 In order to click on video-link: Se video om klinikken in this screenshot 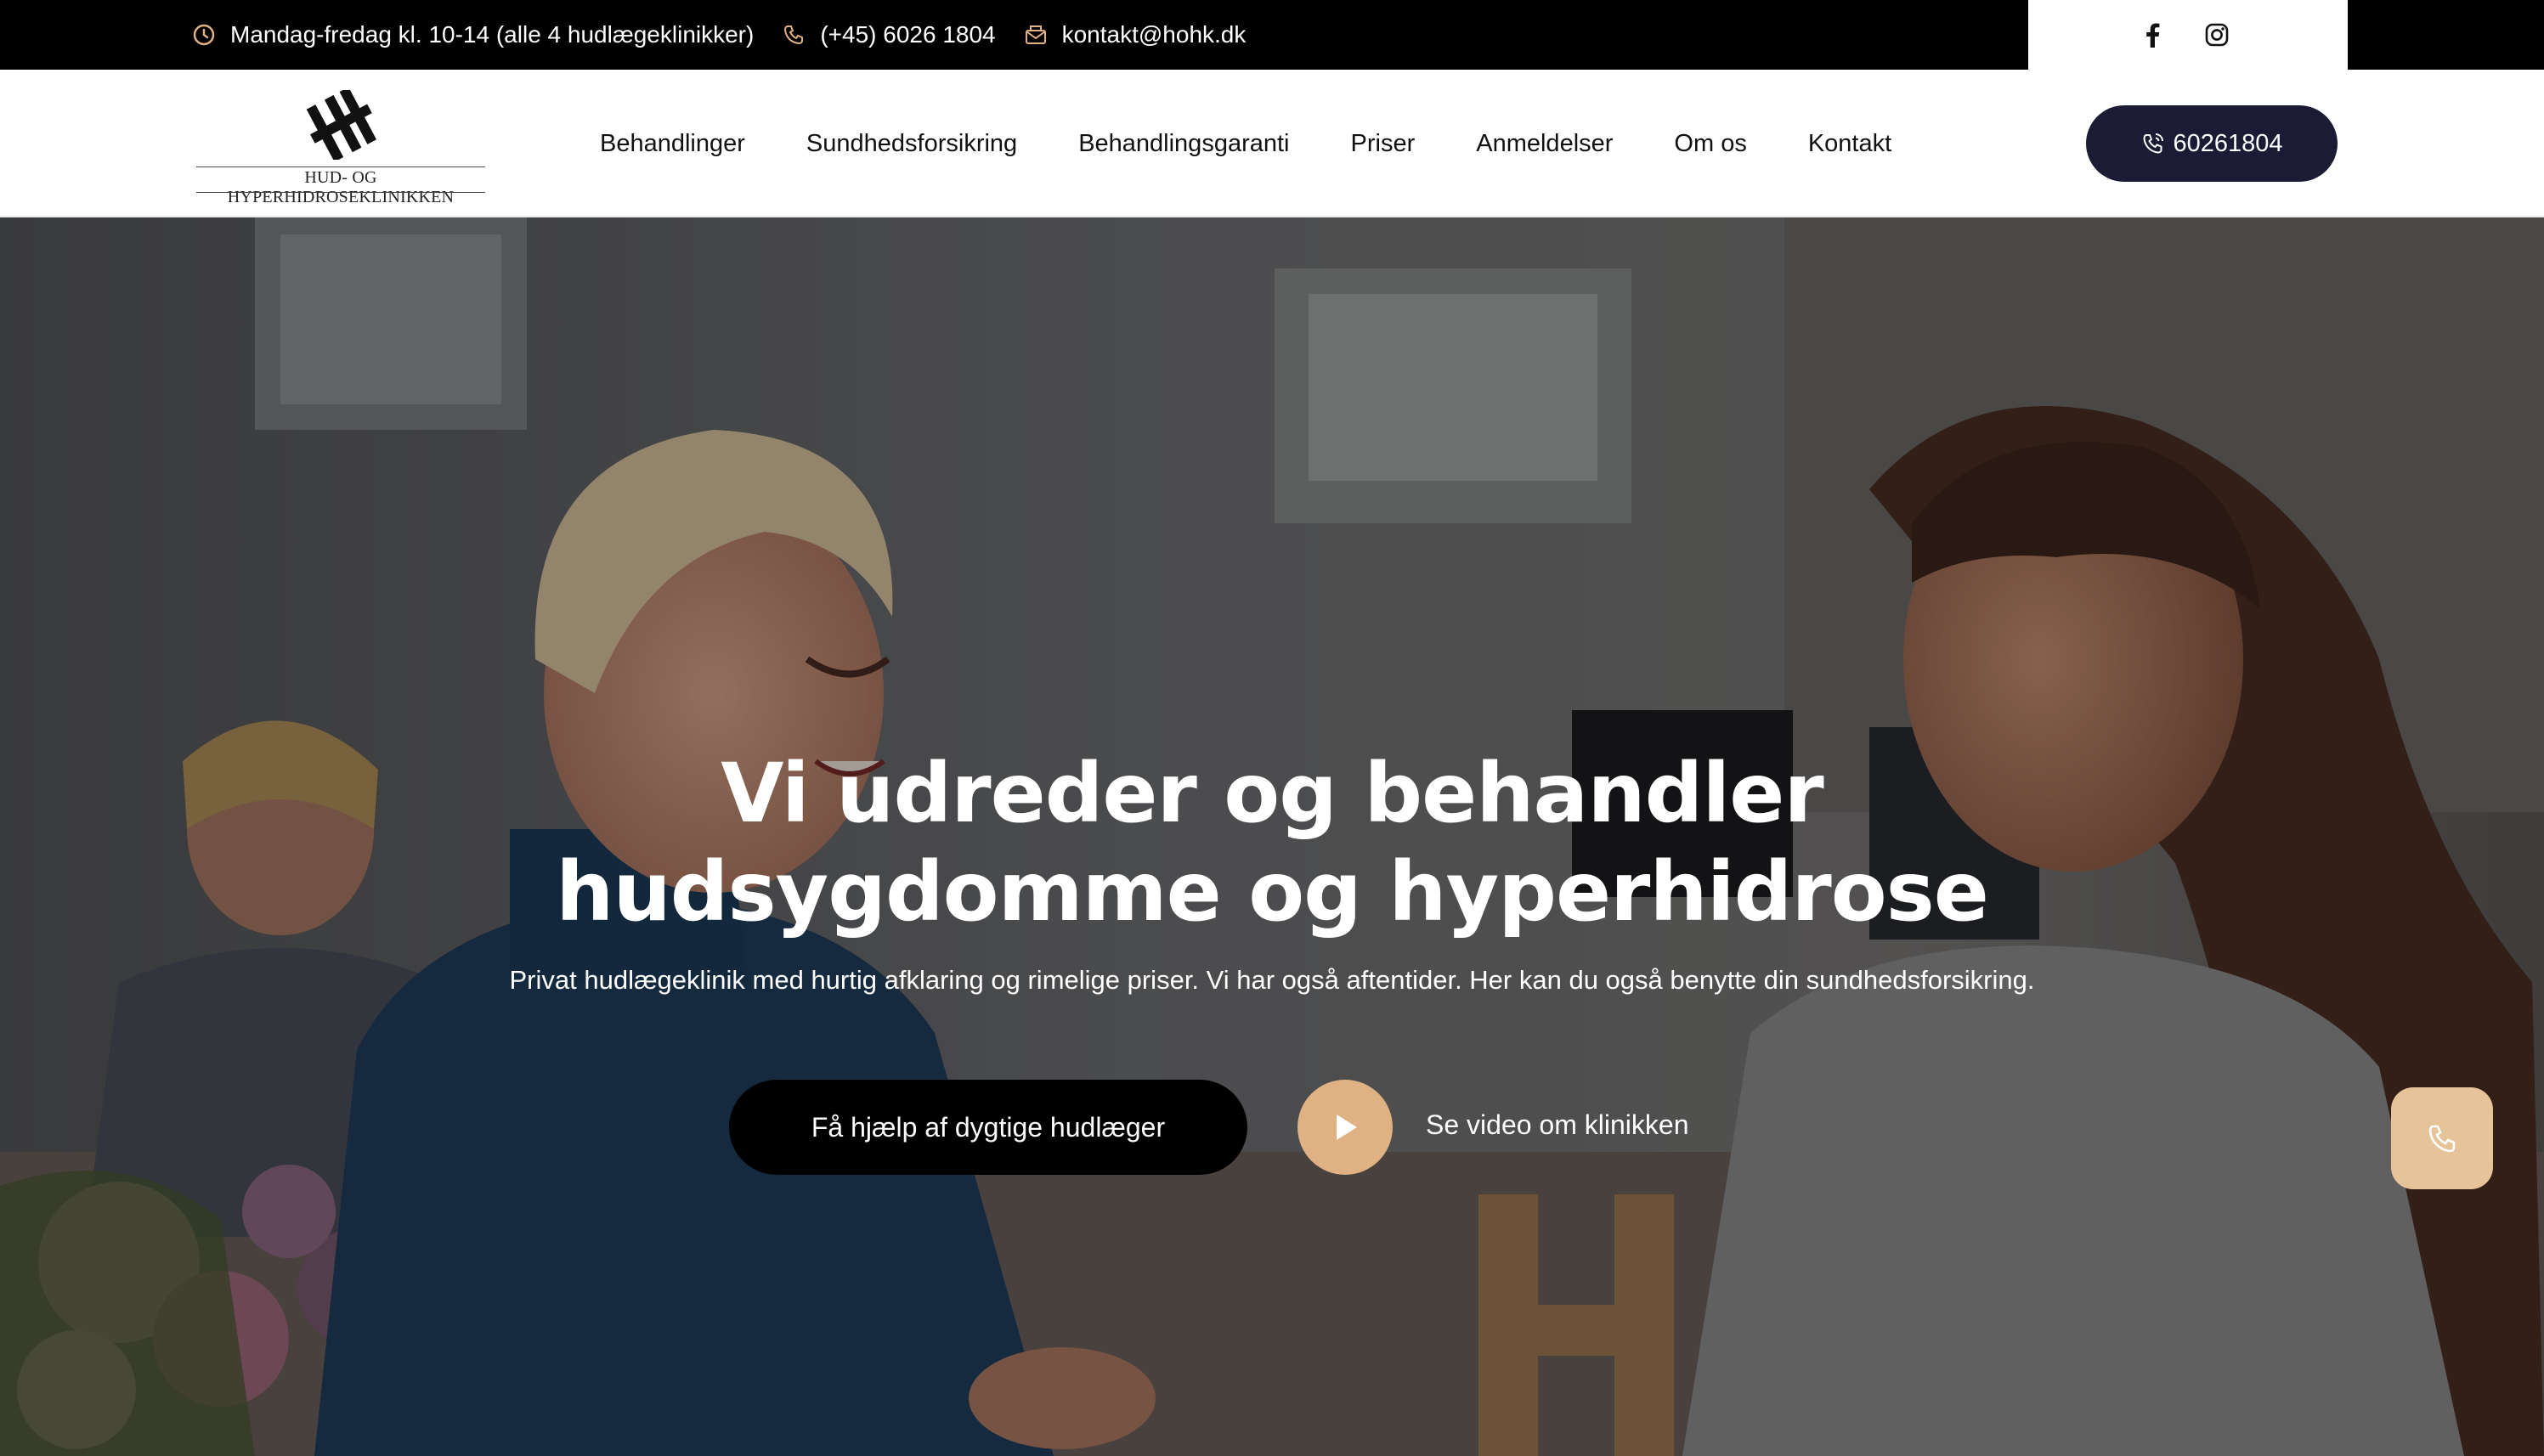, I will do `click(1557, 1125)`.